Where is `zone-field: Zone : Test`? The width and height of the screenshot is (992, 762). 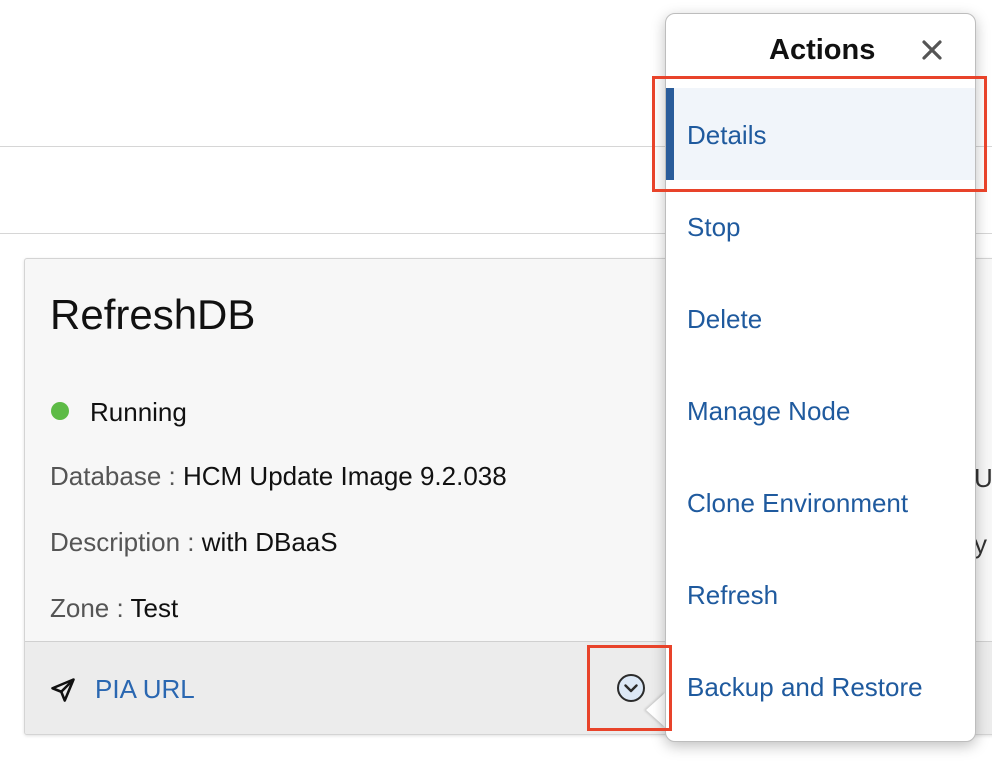
zone-field: Zone : Test is located at coordinates (114, 608).